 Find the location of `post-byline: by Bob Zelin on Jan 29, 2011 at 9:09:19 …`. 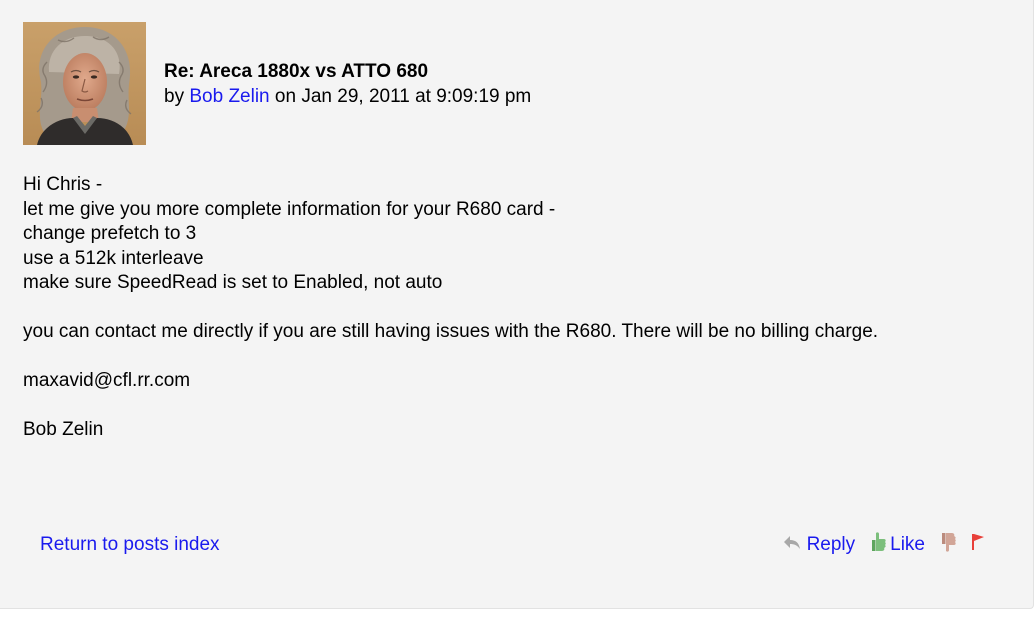

post-byline: by Bob Zelin on Jan 29, 2011 at 9:09:19 … is located at coordinates (347, 97).